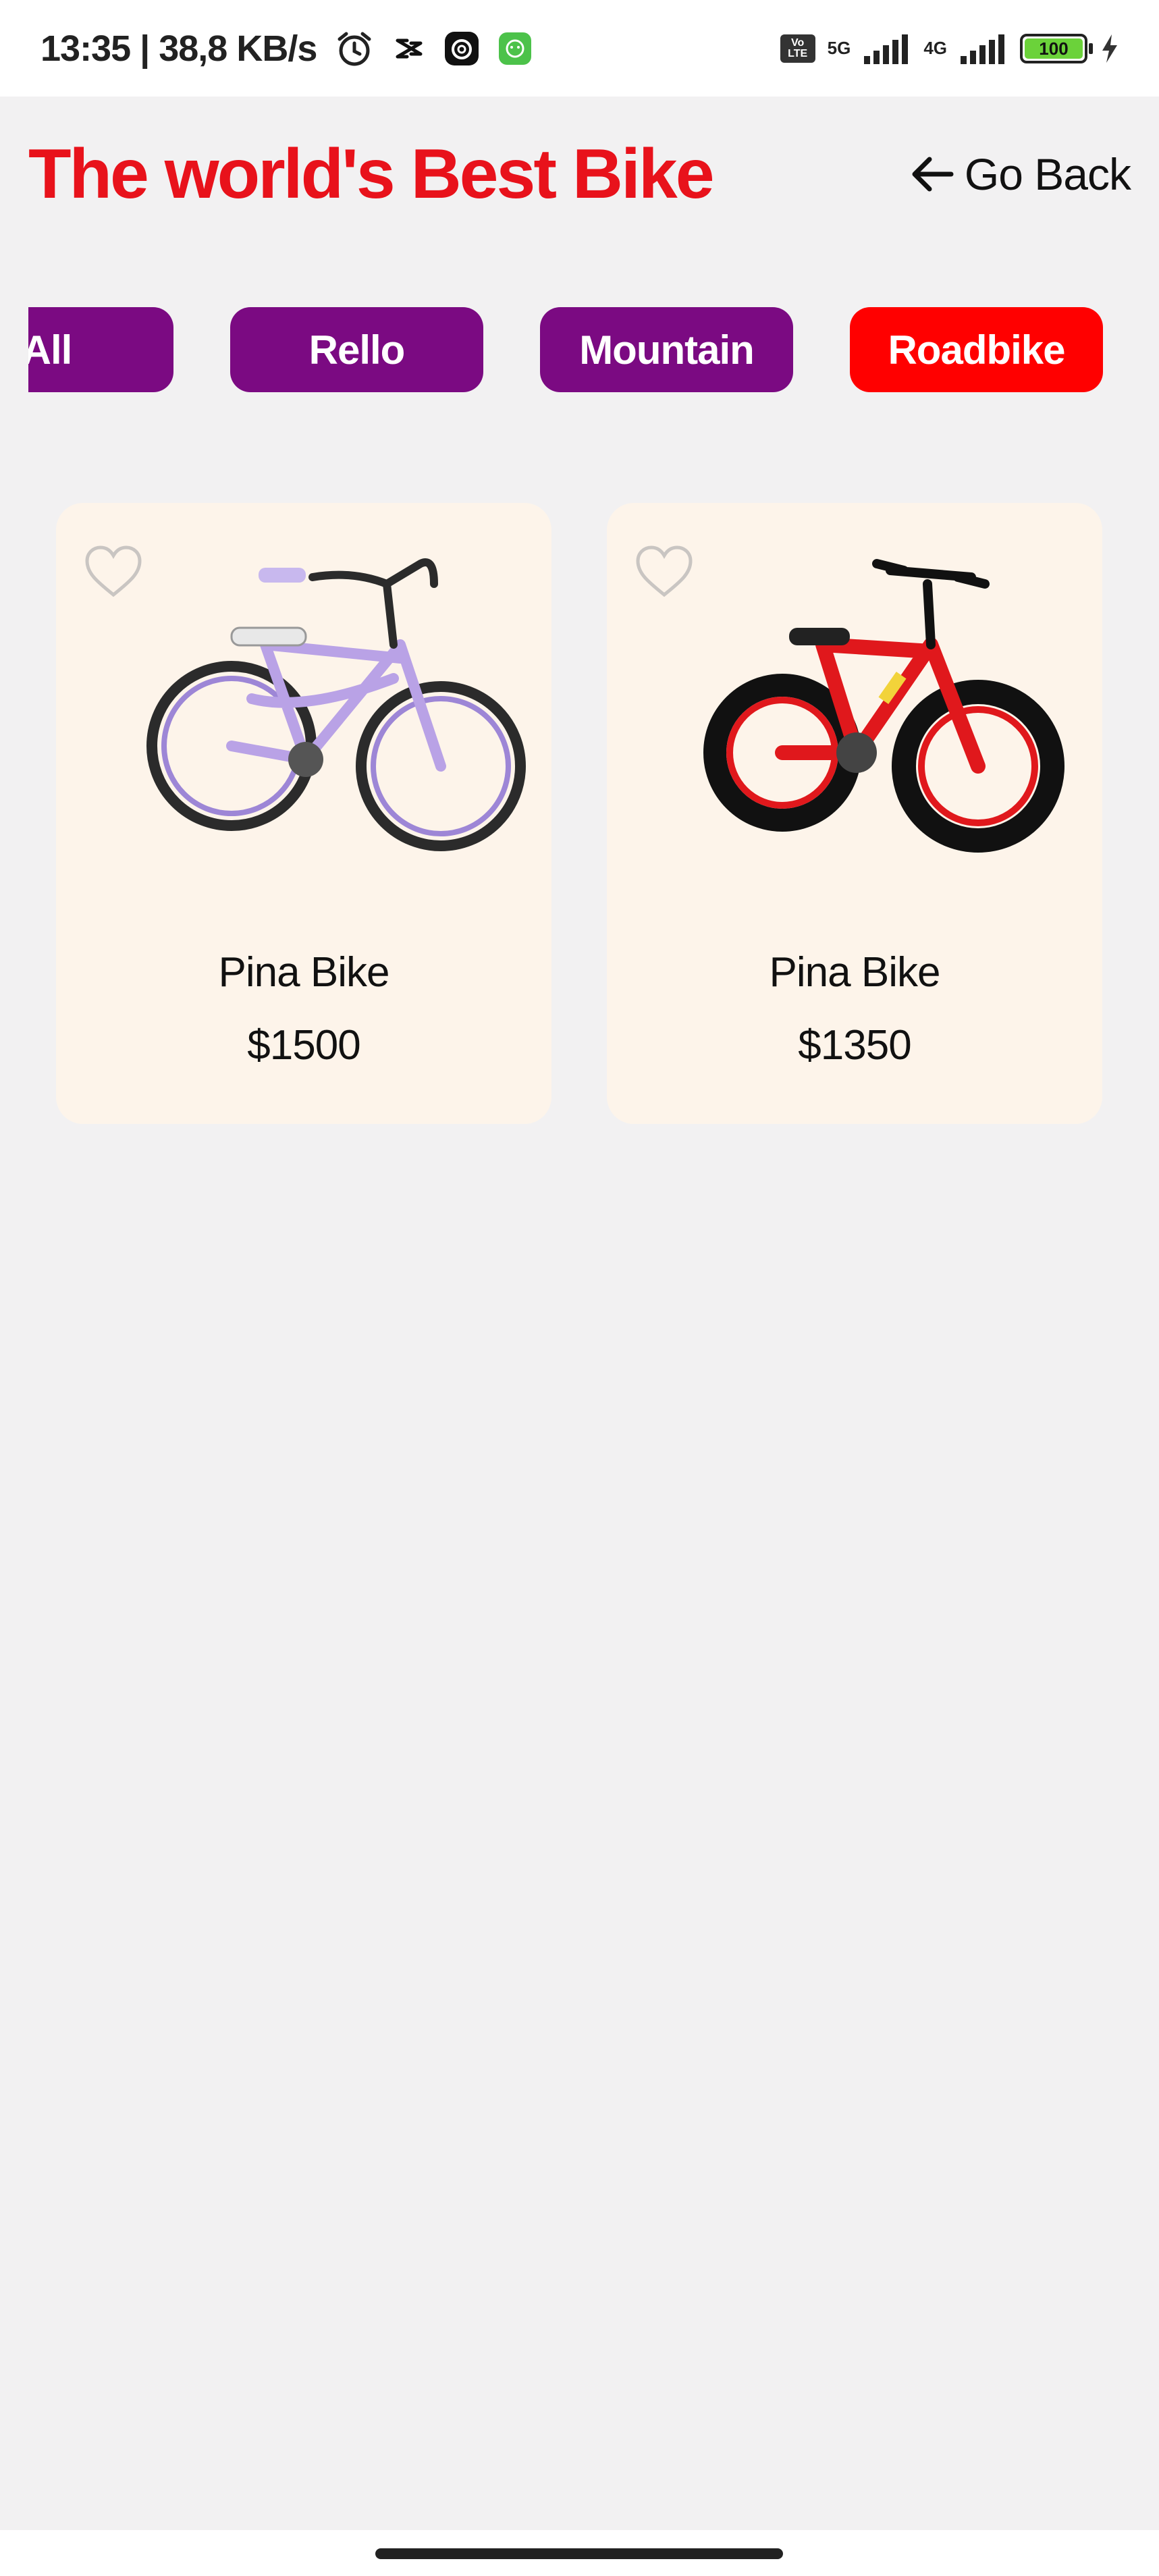  I want to click on product-card: Pina Bike $1500, so click(304, 813).